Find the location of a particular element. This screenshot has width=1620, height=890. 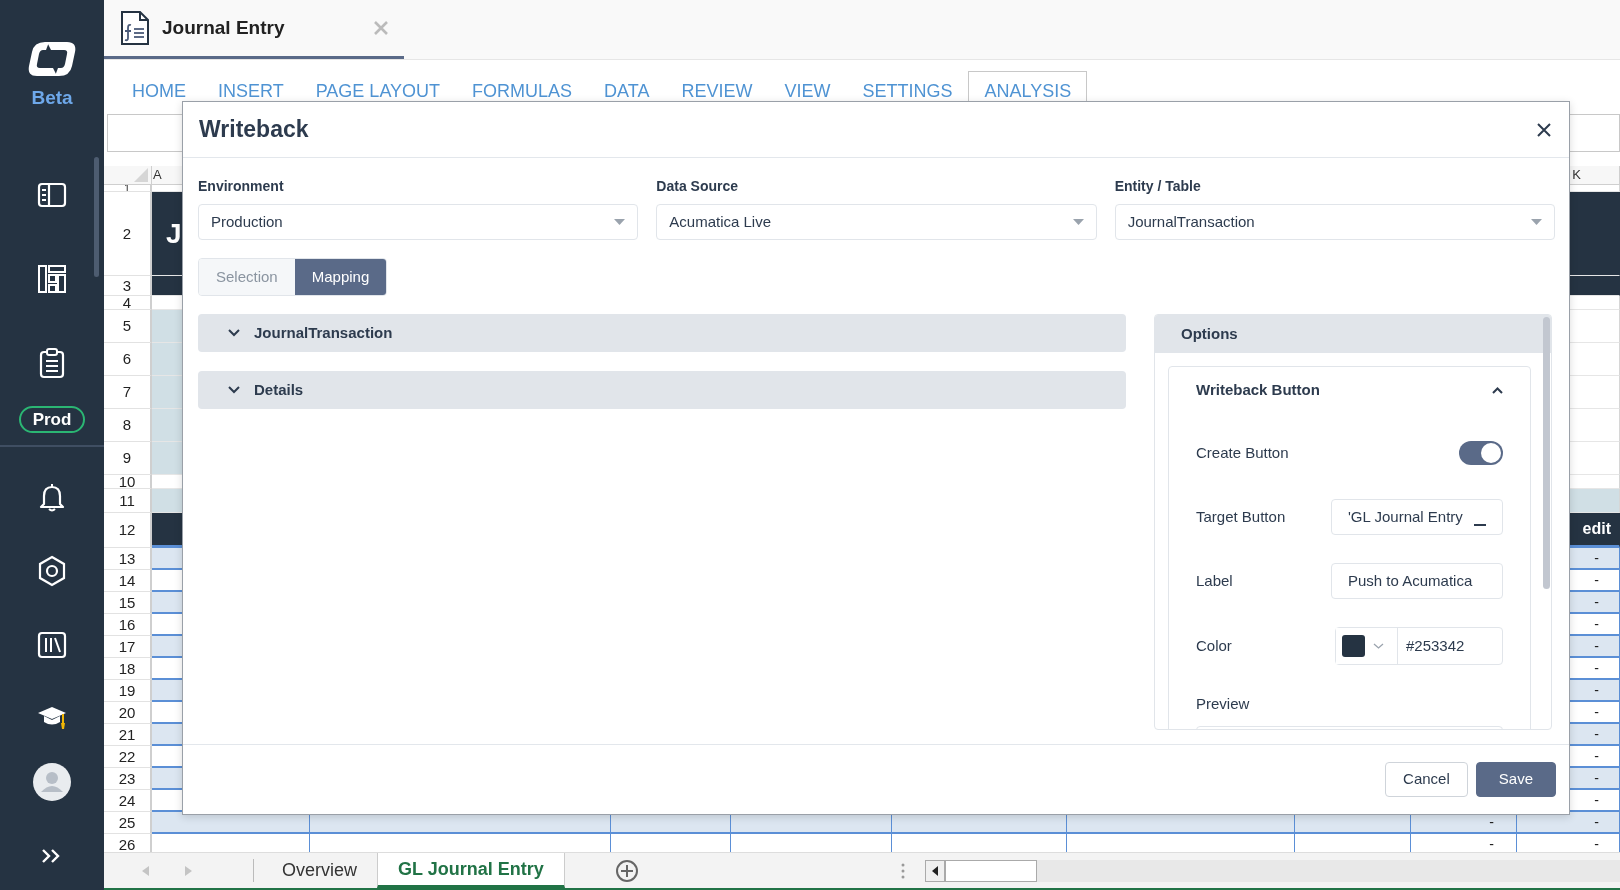

sheet-tab: GL Journal Entry is located at coordinates (471, 870).